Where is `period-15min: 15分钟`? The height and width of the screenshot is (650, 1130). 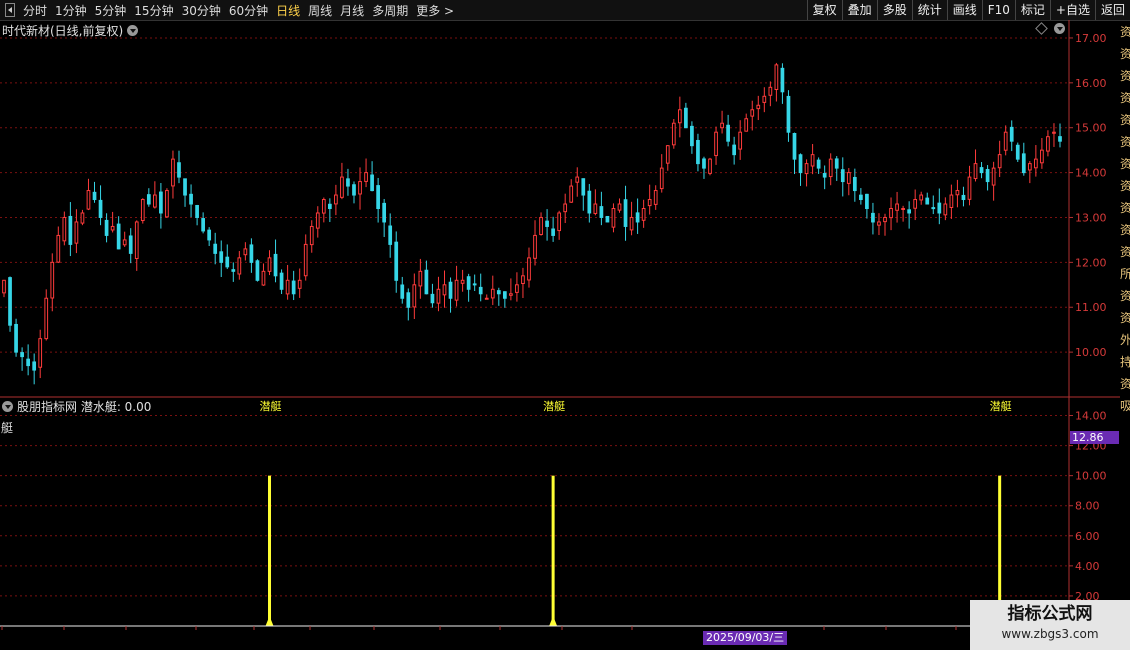 period-15min: 15分钟 is located at coordinates (153, 10).